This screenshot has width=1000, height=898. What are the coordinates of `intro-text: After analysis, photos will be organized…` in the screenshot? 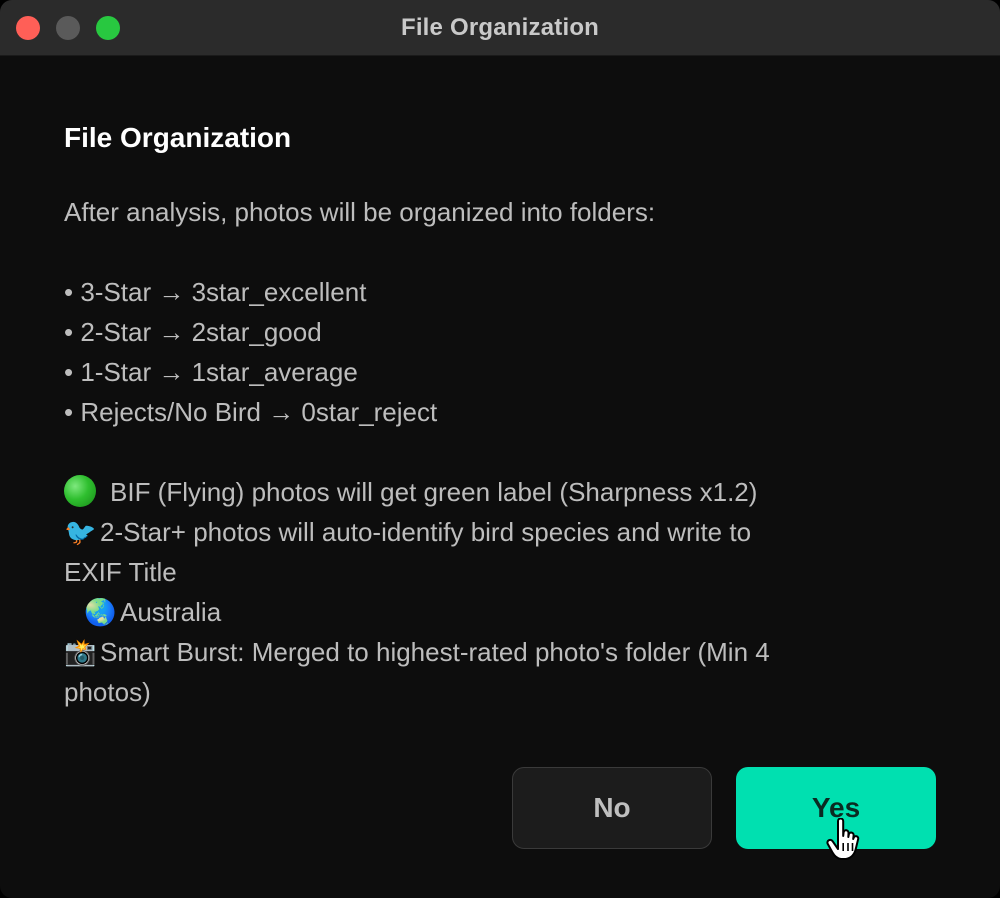 It's located at (360, 212).